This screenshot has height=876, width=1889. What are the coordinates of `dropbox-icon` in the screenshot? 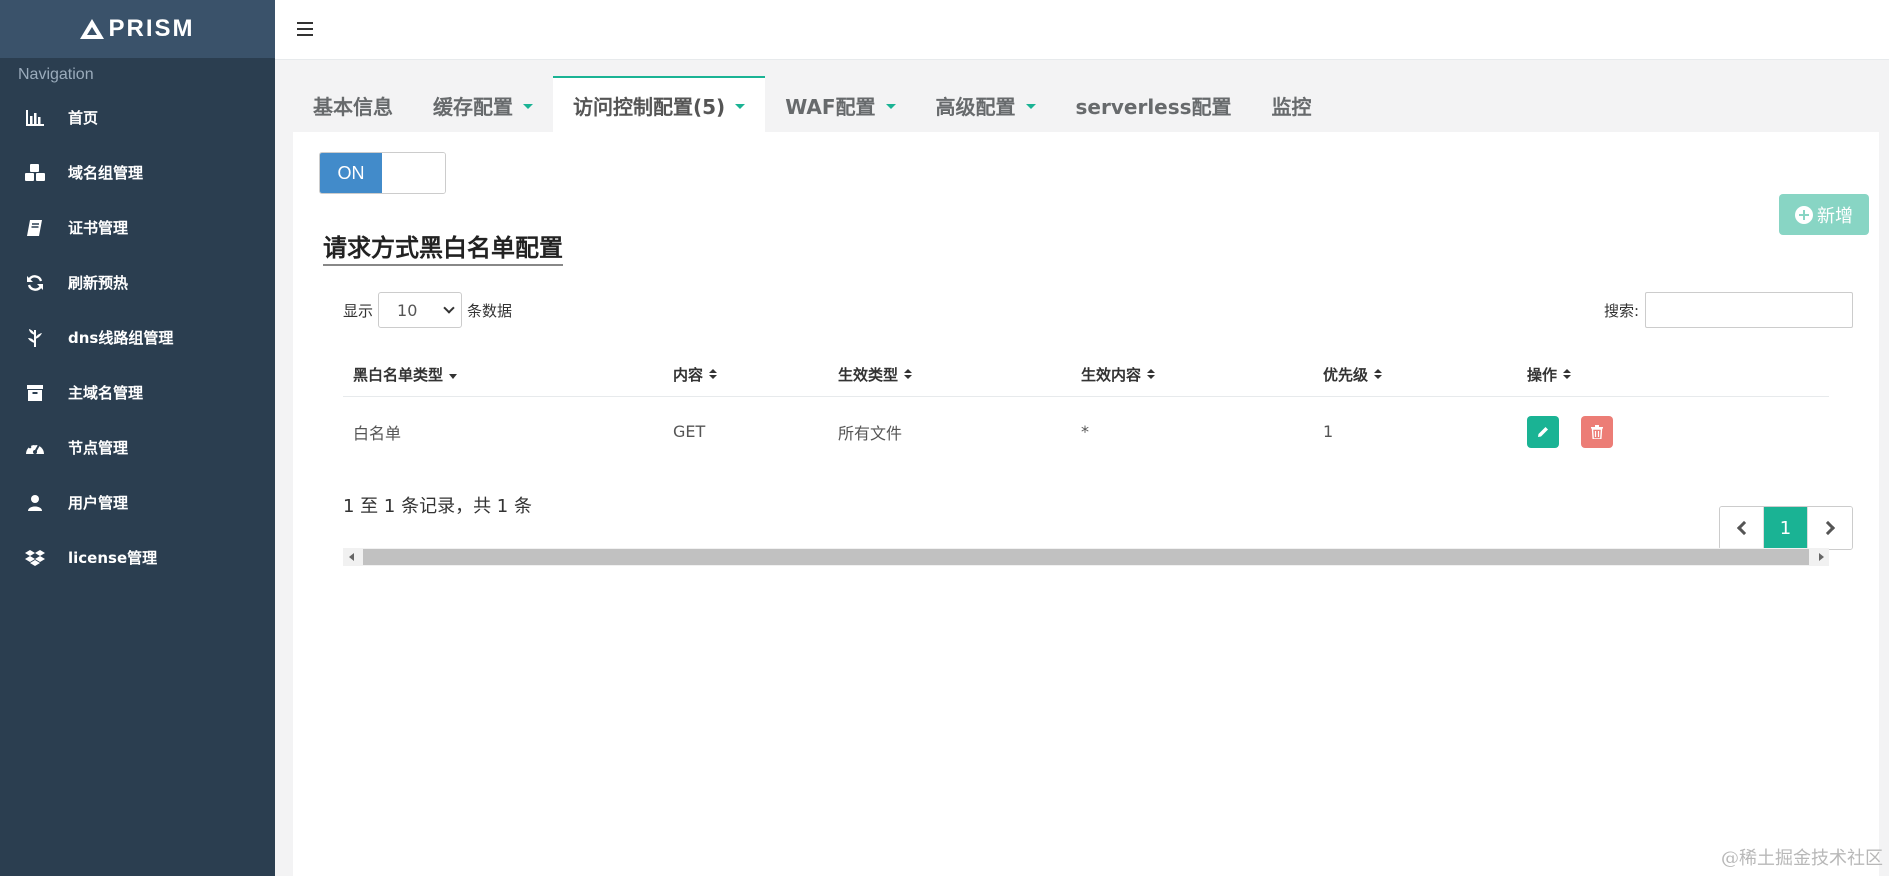 It's located at (35, 558).